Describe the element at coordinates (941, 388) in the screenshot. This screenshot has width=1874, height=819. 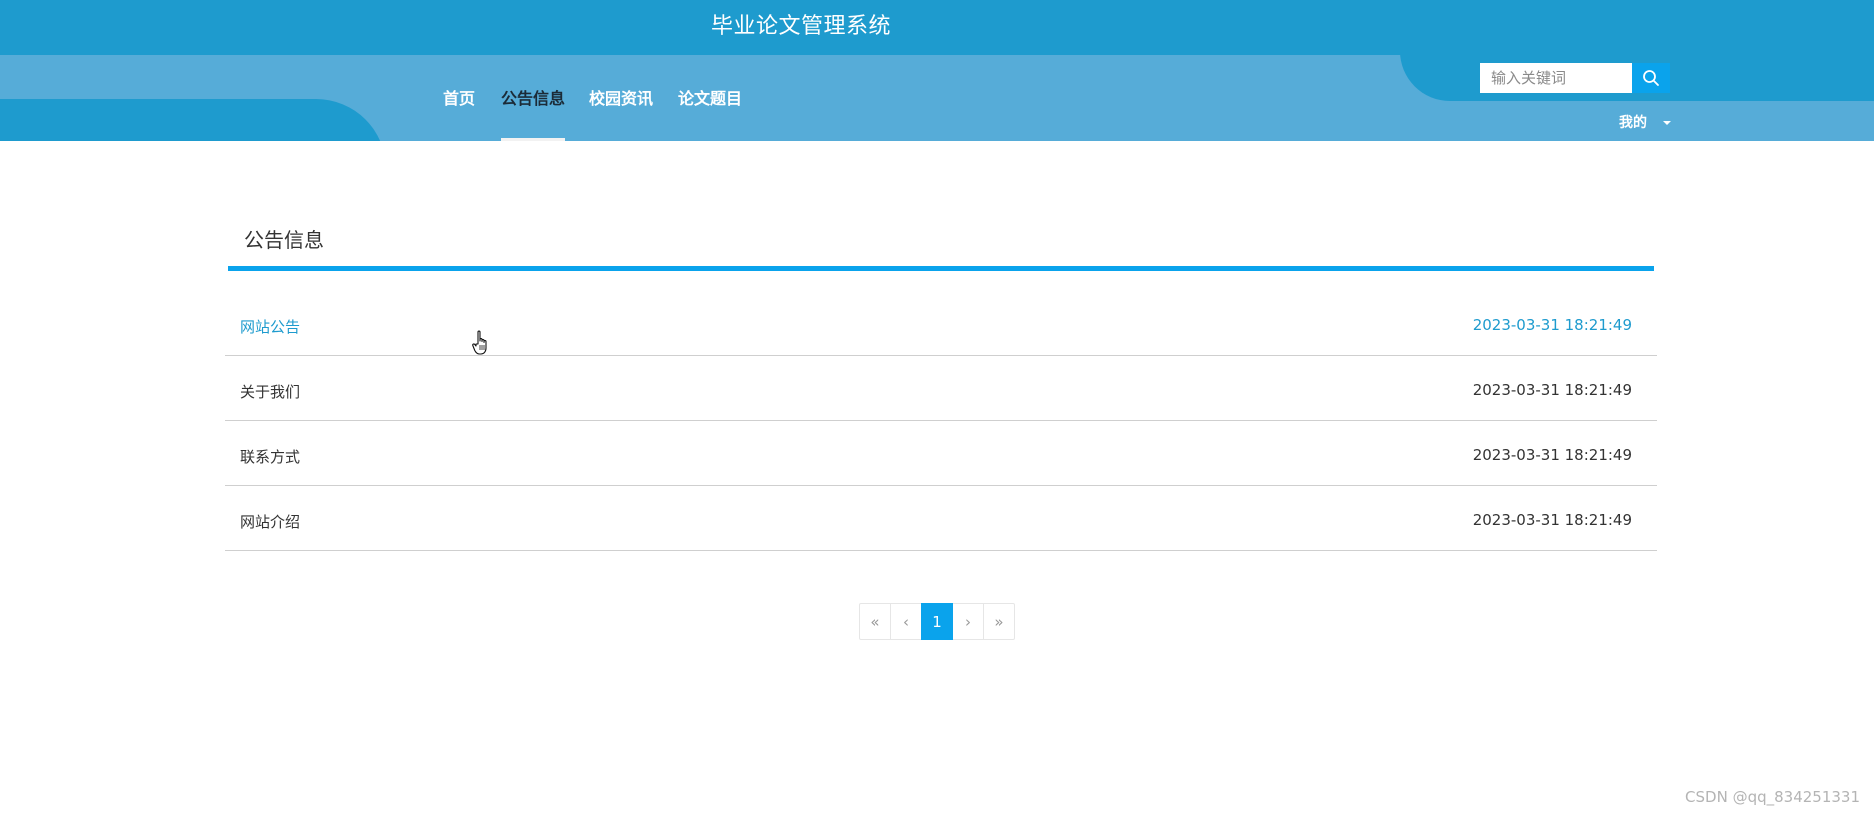
I see `notice-item: 关于我们 2023-03-31 18:21:49` at that location.